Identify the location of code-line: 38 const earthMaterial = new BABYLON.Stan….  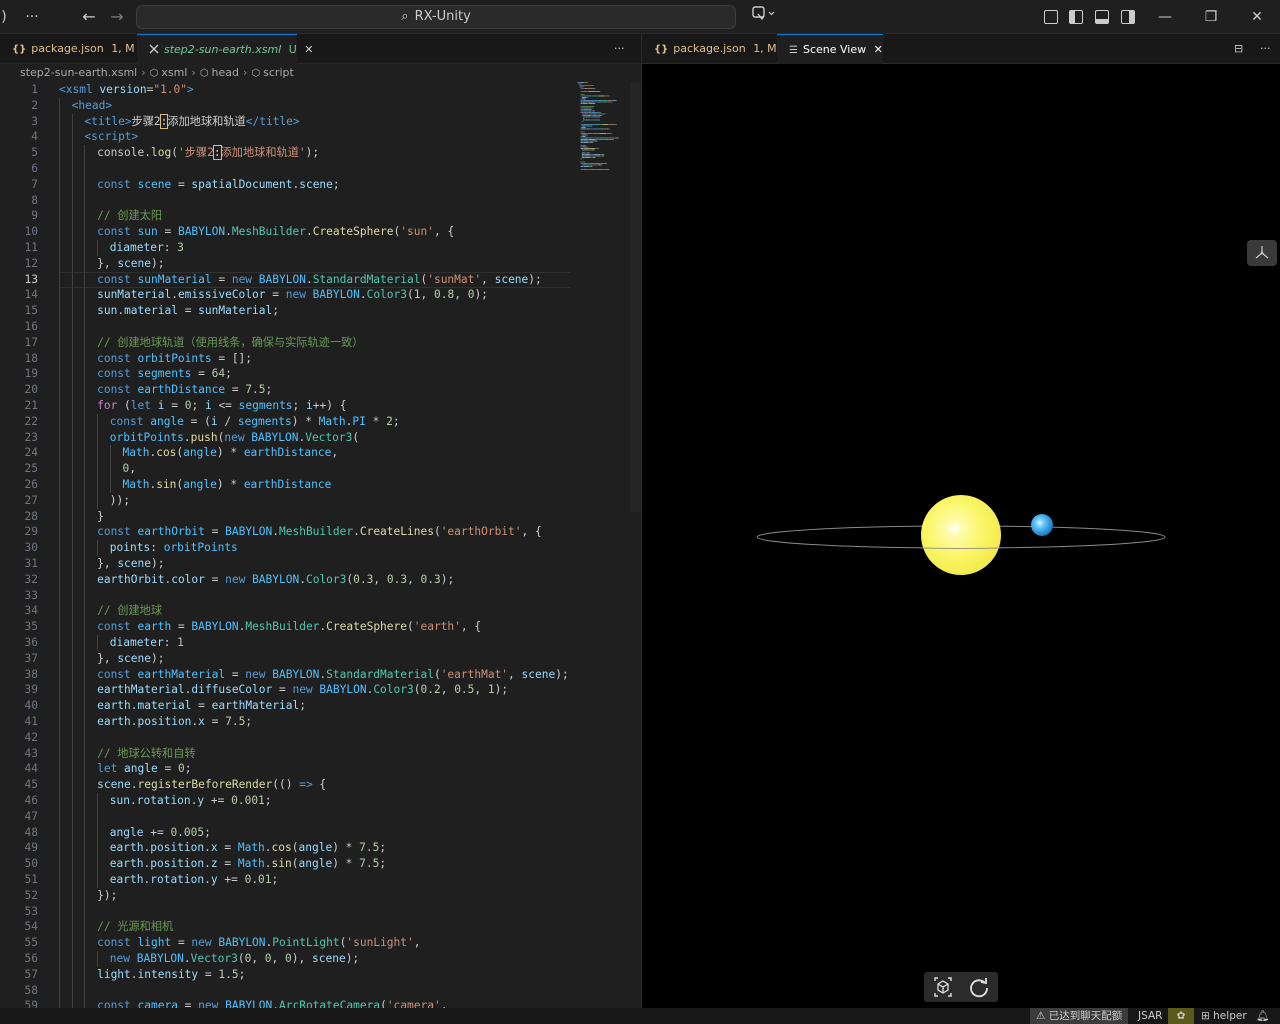
(315, 674).